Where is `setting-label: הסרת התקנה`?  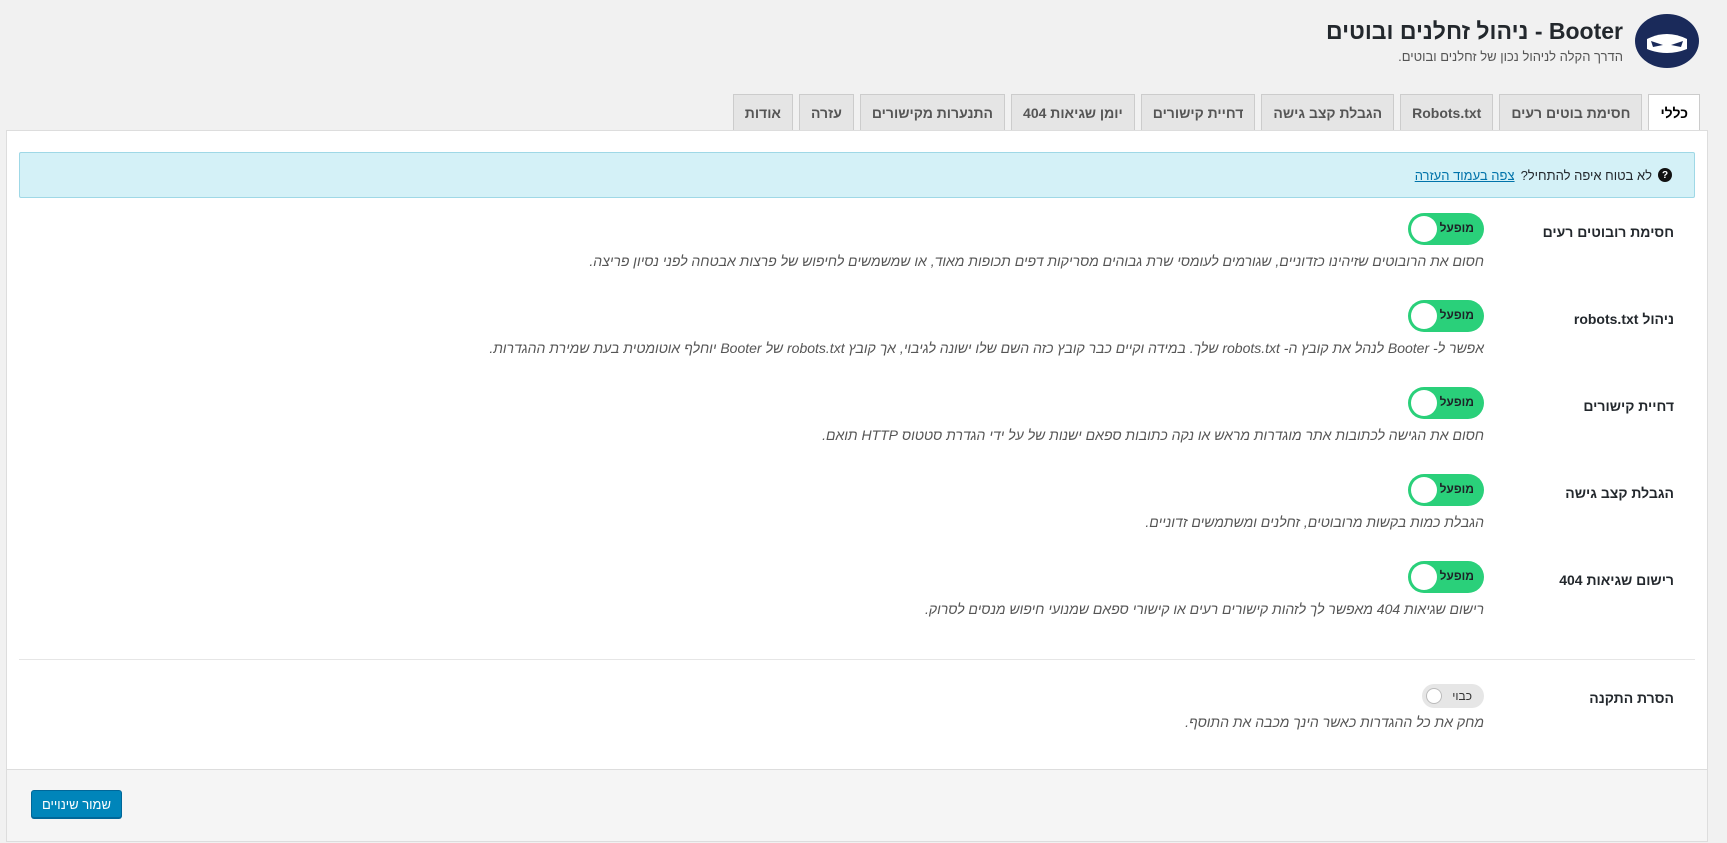 setting-label: הסרת התקנה is located at coordinates (1631, 698).